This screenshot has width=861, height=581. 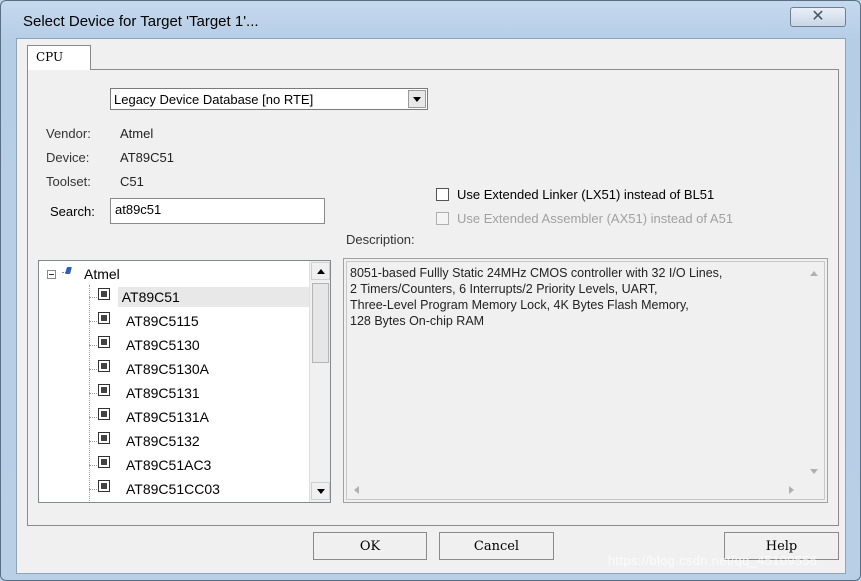 What do you see at coordinates (370, 546) in the screenshot?
I see `ok-button: OK` at bounding box center [370, 546].